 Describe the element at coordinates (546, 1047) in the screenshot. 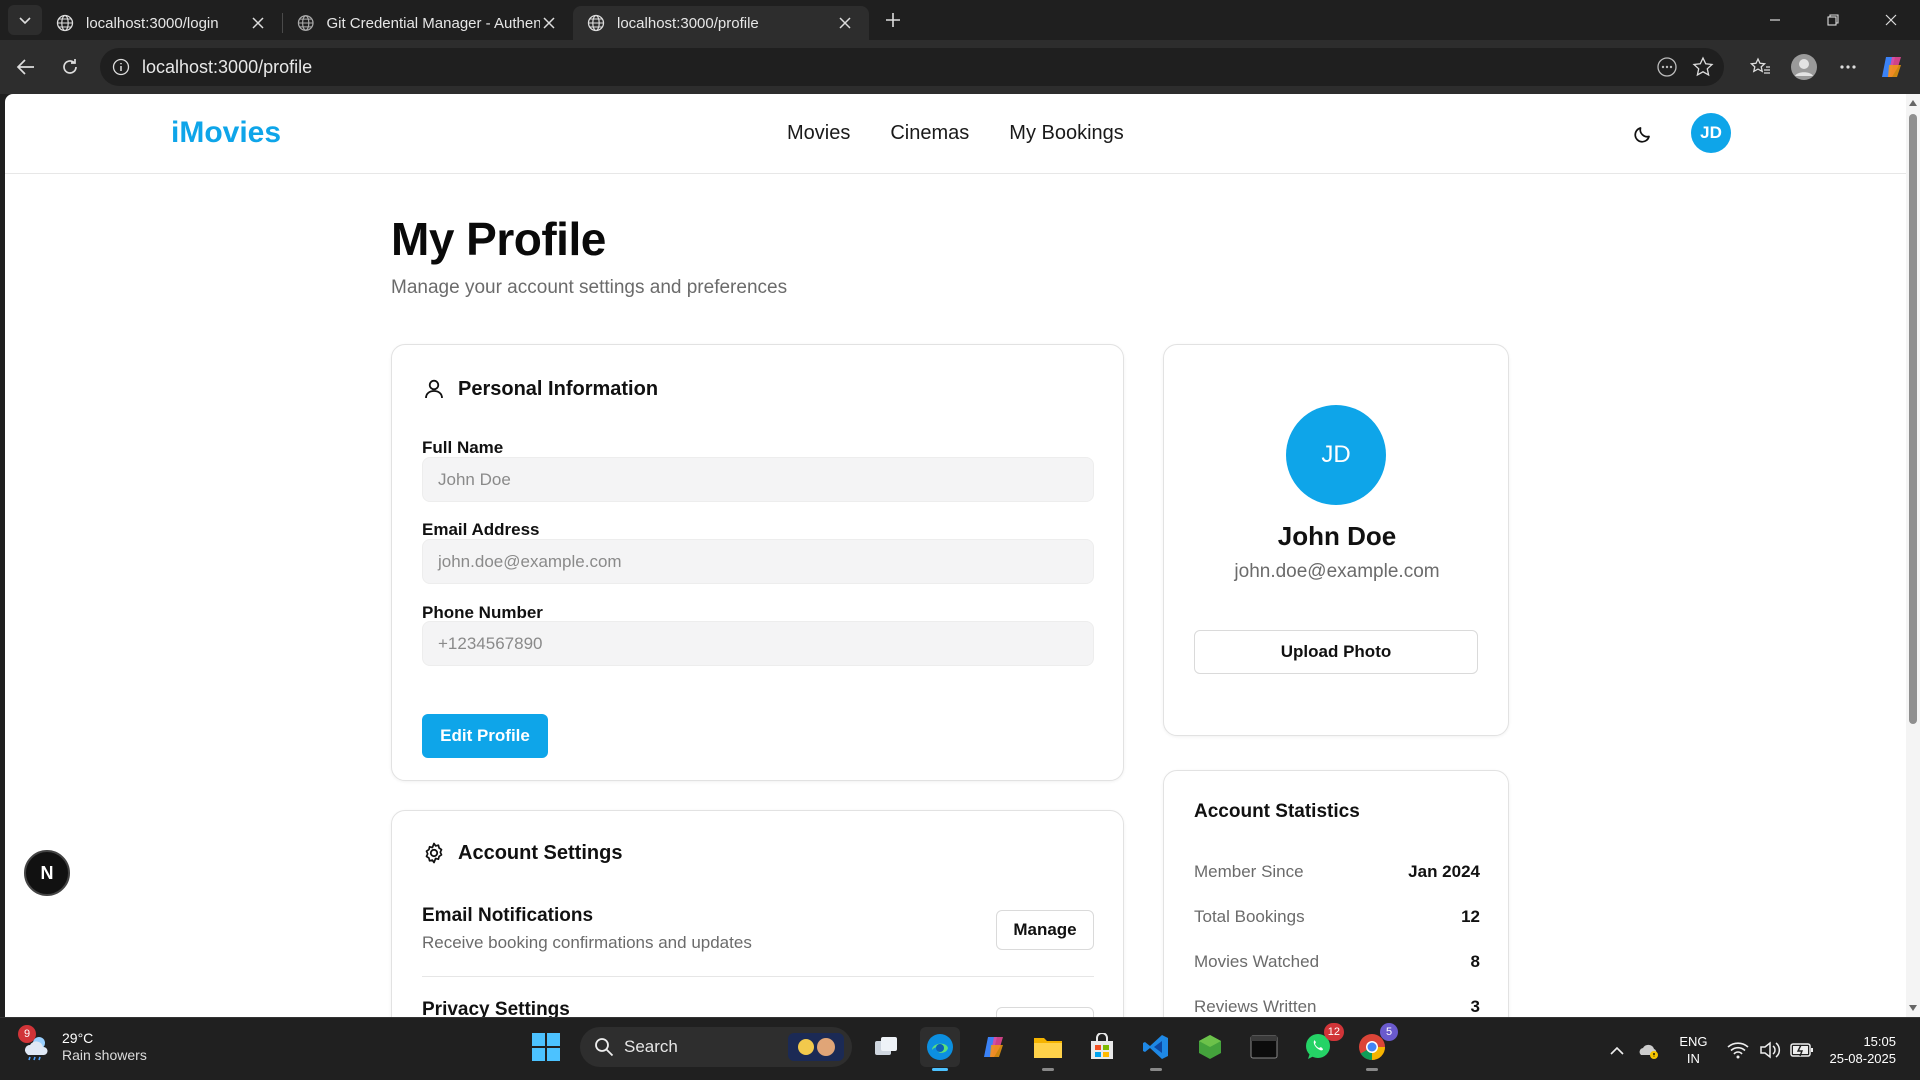

I see `start-button` at that location.